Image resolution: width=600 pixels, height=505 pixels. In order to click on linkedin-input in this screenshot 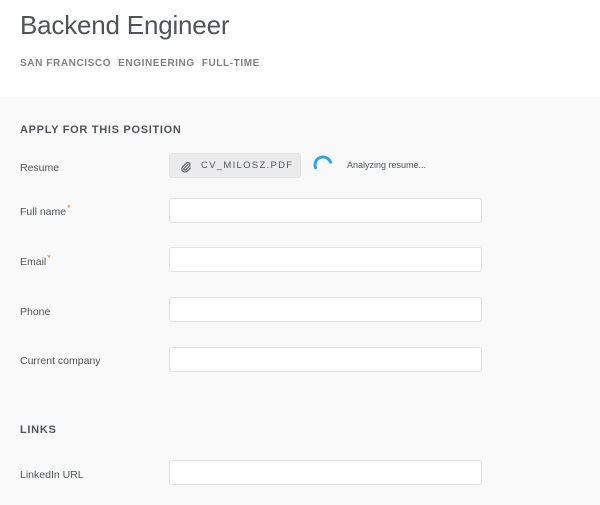, I will do `click(325, 472)`.